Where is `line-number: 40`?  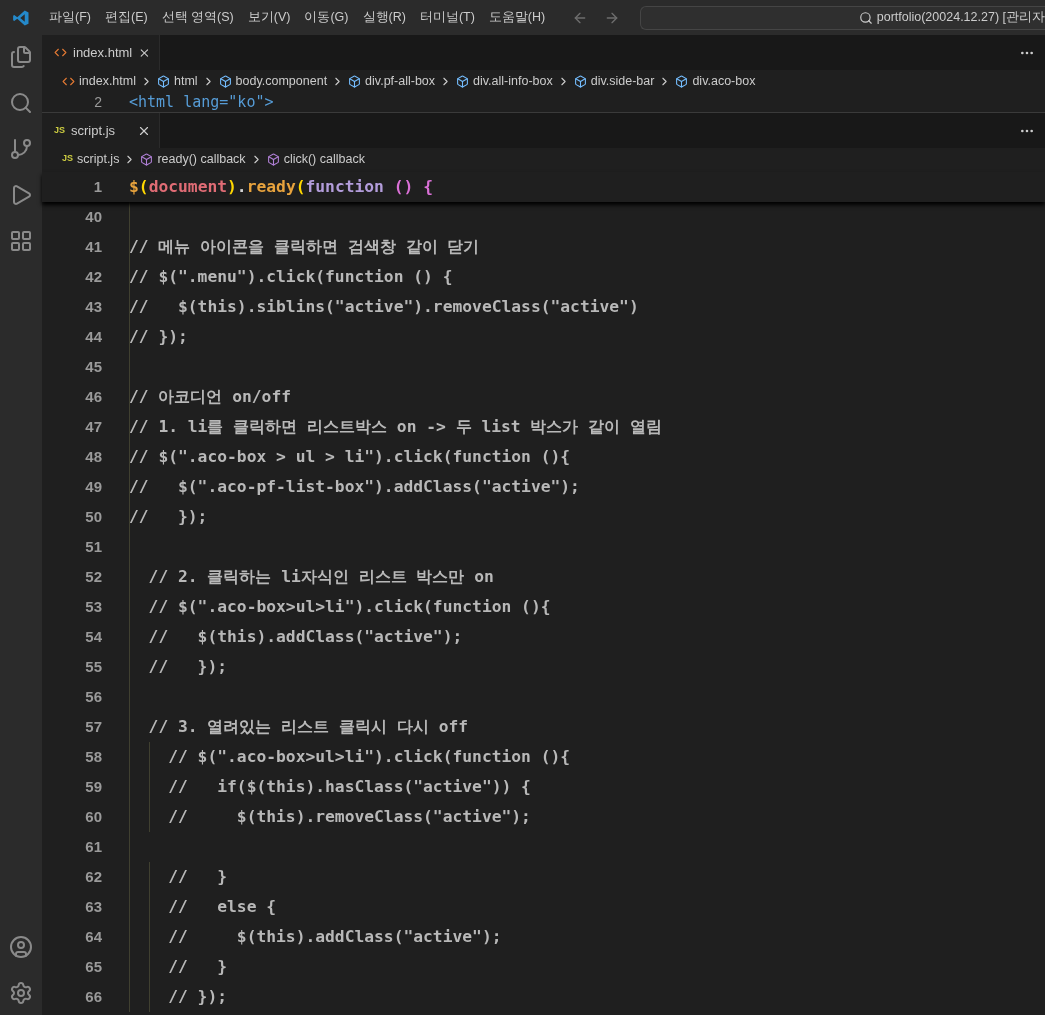
line-number: 40 is located at coordinates (93, 216).